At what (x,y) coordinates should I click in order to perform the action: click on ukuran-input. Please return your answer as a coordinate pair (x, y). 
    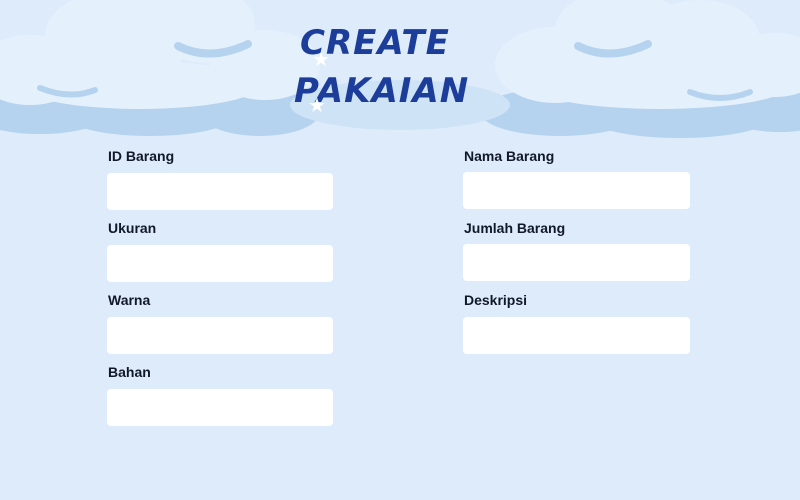
    Looking at the image, I should click on (220, 263).